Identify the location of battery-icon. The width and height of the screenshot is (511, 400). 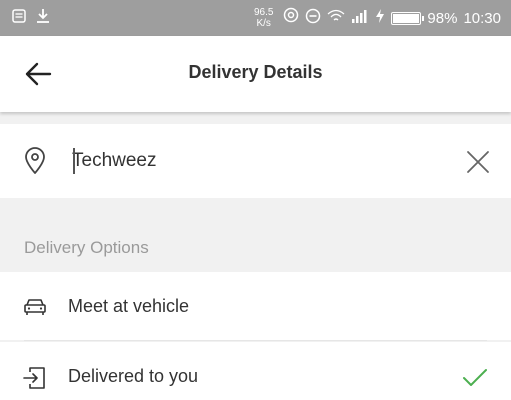
(408, 18).